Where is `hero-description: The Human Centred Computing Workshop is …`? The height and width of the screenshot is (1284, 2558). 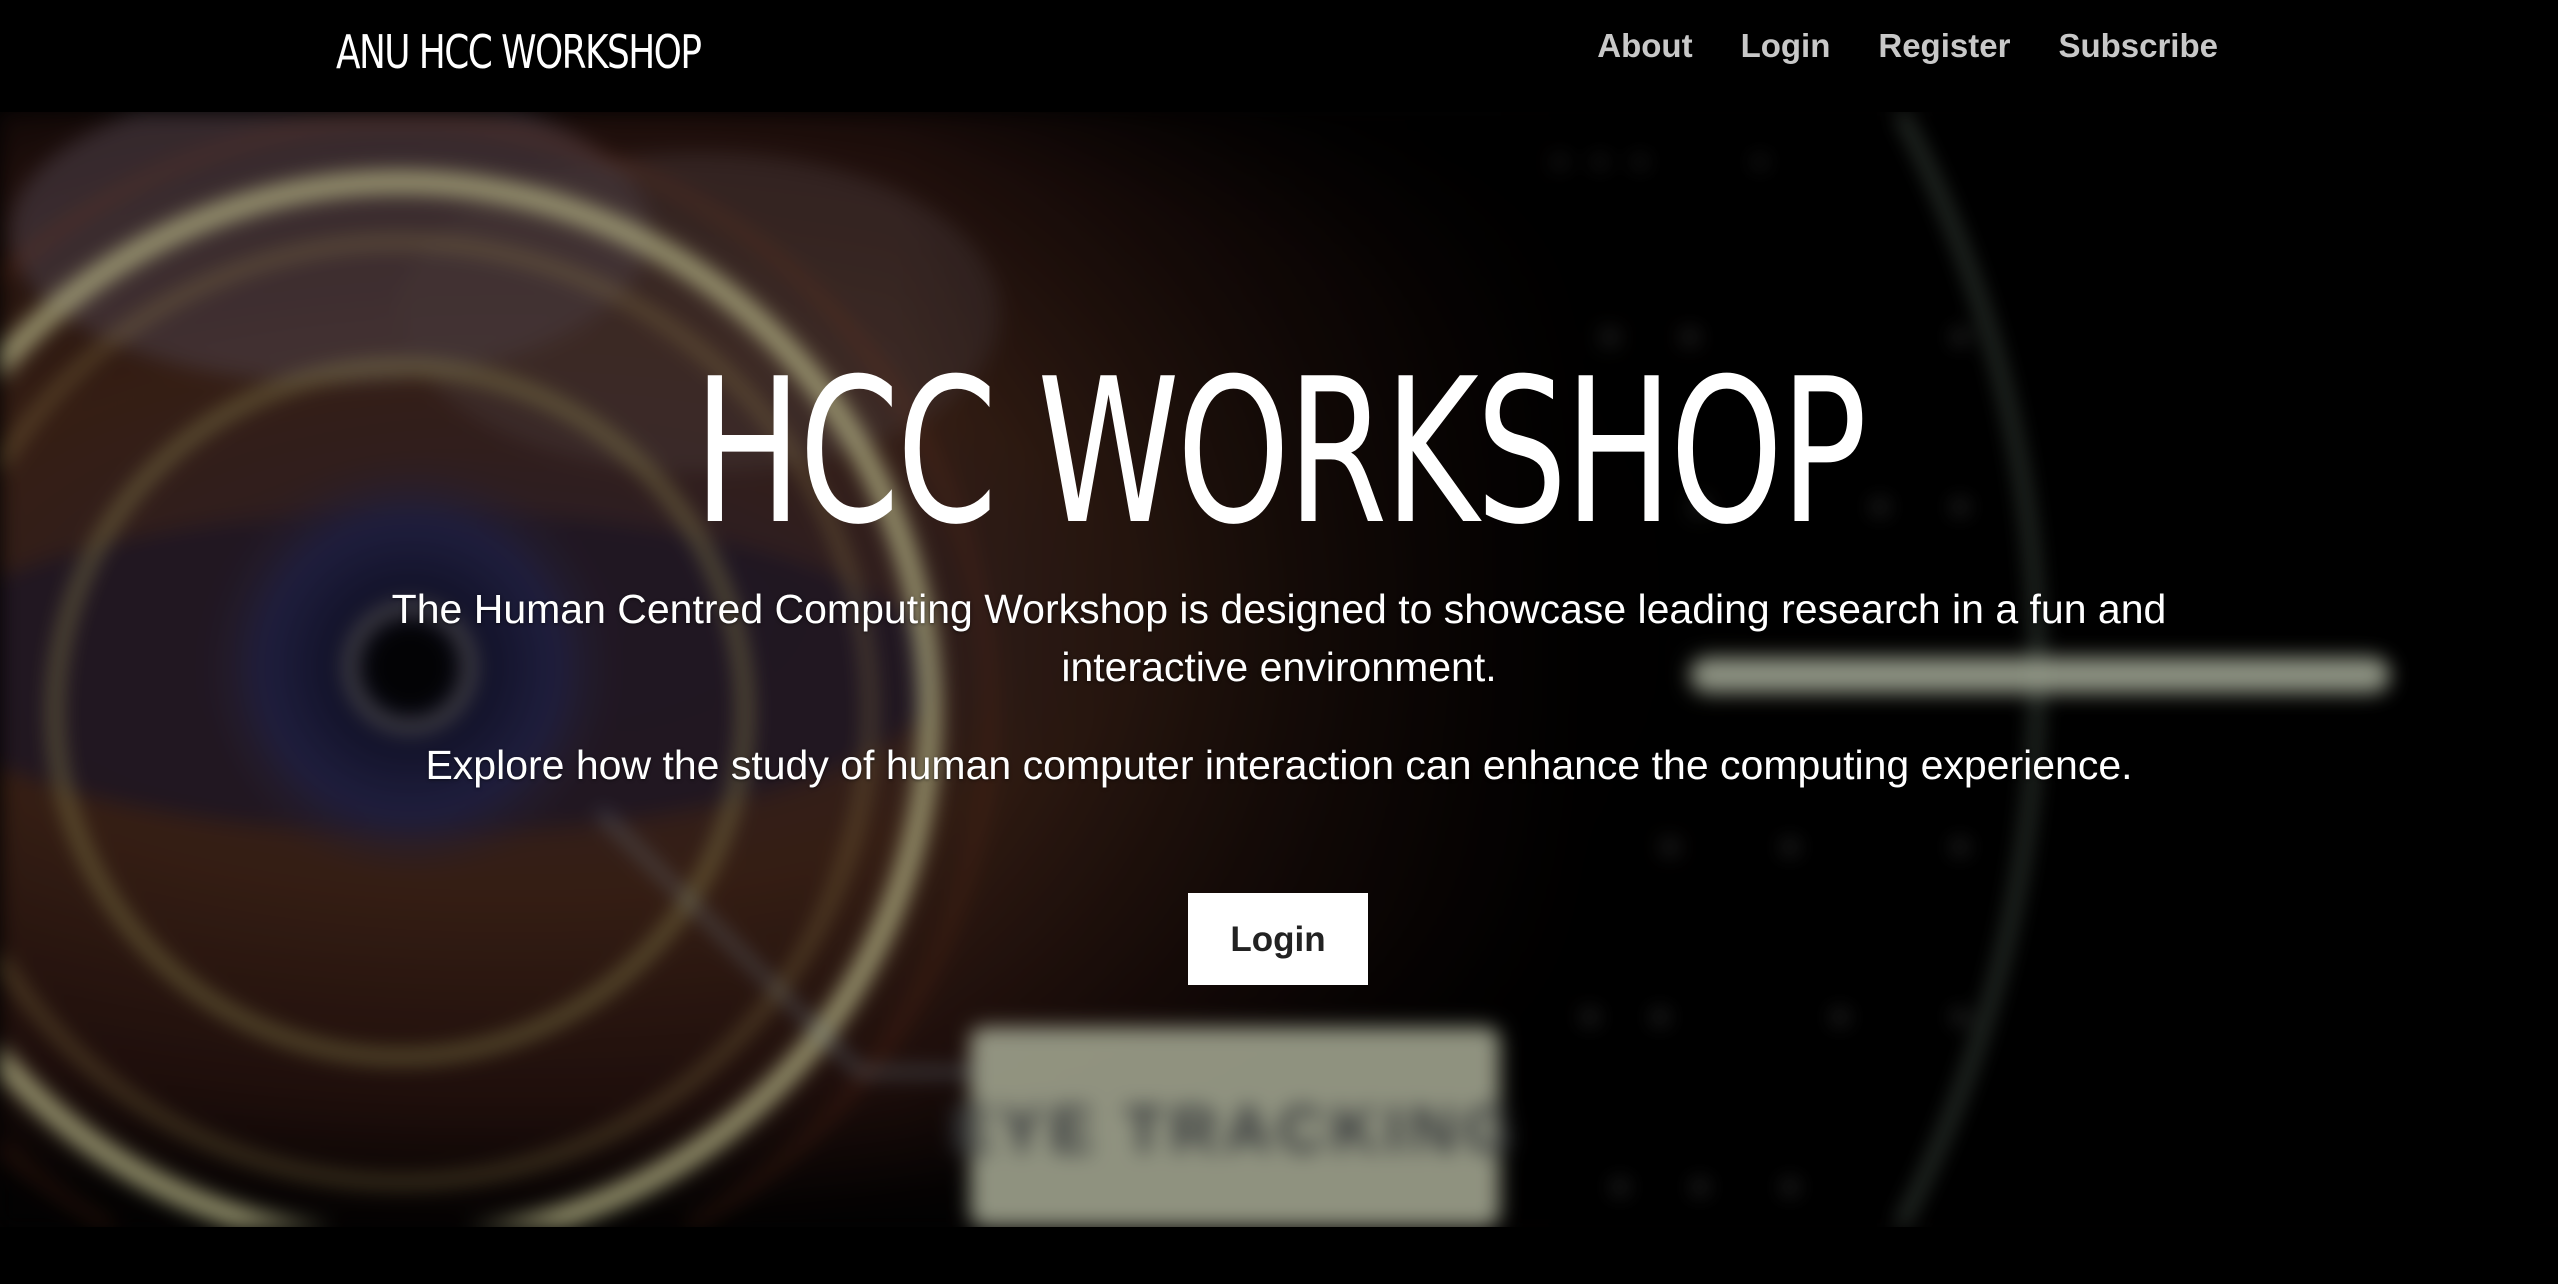 hero-description: The Human Centred Computing Workshop is … is located at coordinates (1279, 638).